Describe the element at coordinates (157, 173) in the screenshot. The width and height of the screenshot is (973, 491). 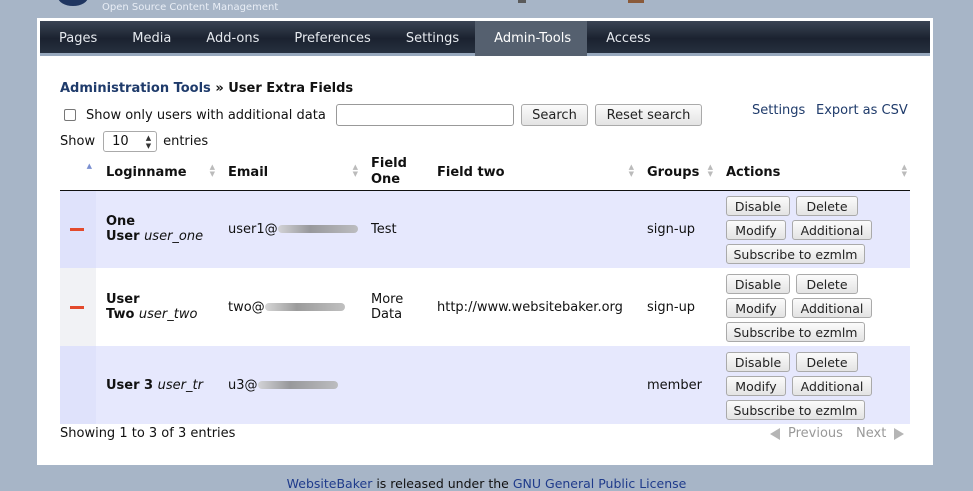
I see `column-header-loginname: Loginname ▲ ▼` at that location.